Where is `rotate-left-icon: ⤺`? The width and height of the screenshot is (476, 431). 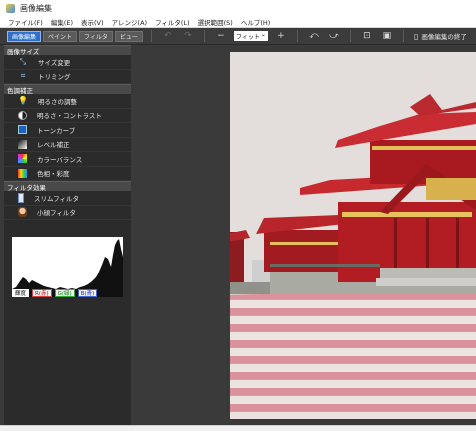 rotate-left-icon: ⤺ is located at coordinates (314, 36).